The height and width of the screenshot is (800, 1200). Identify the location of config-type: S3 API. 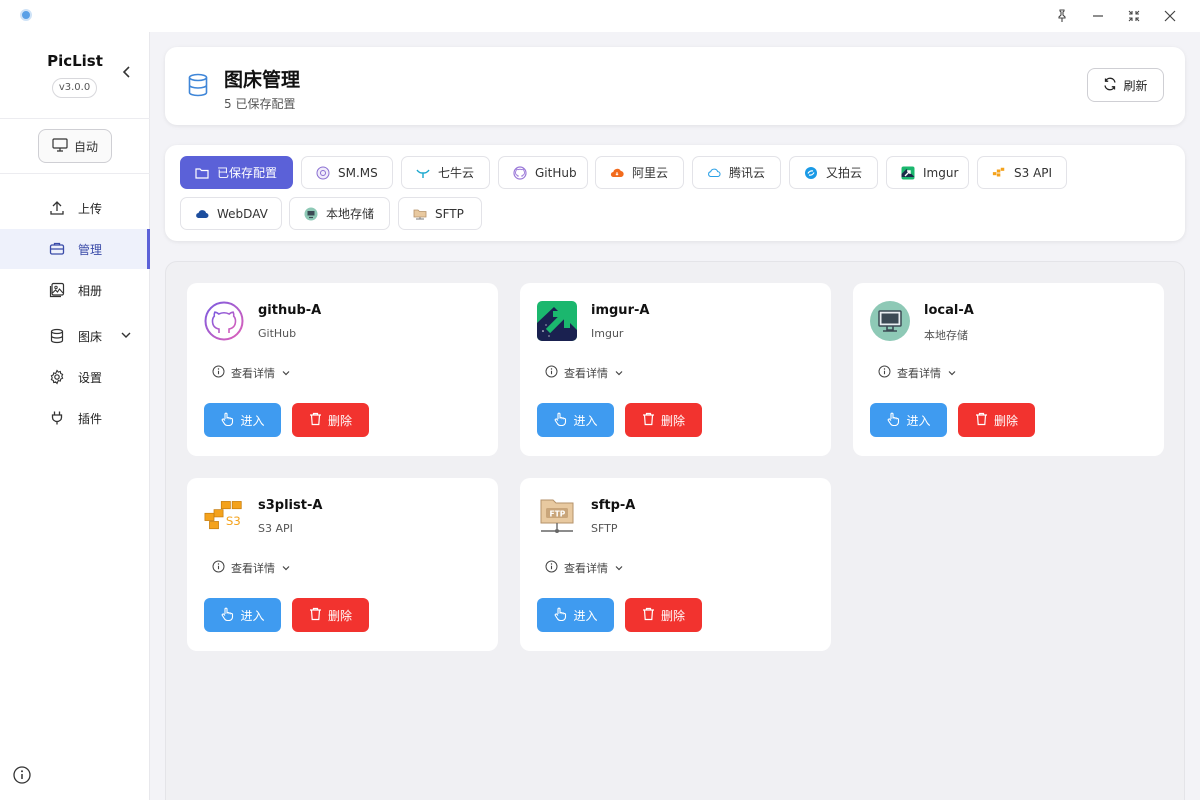
(275, 528).